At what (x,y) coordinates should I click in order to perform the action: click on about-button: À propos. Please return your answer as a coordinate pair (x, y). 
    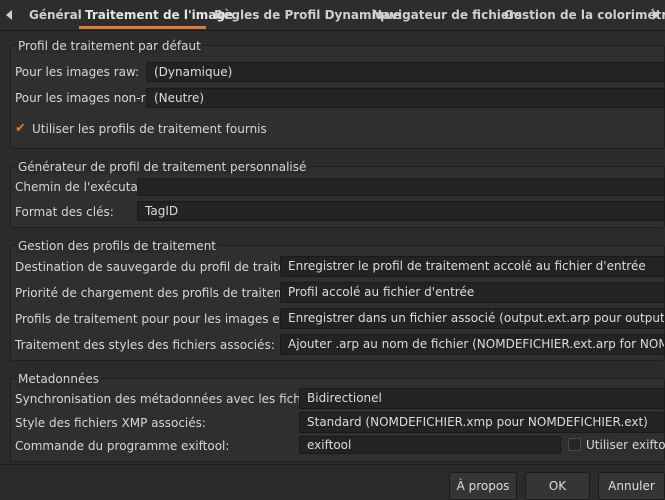
    Looking at the image, I should click on (483, 486).